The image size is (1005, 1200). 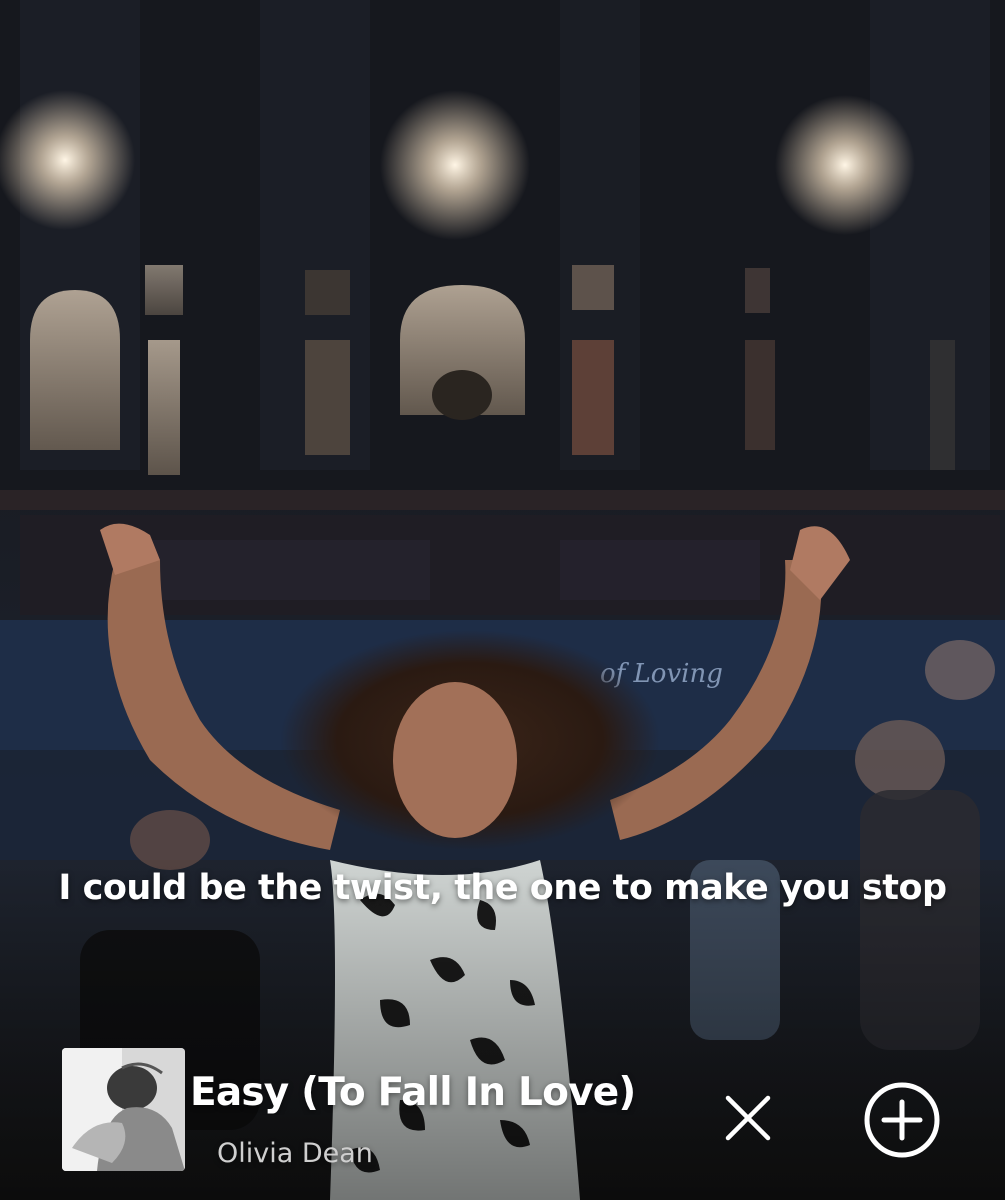 I want to click on track-title: Easy (To Fall In Love), so click(x=430, y=1092).